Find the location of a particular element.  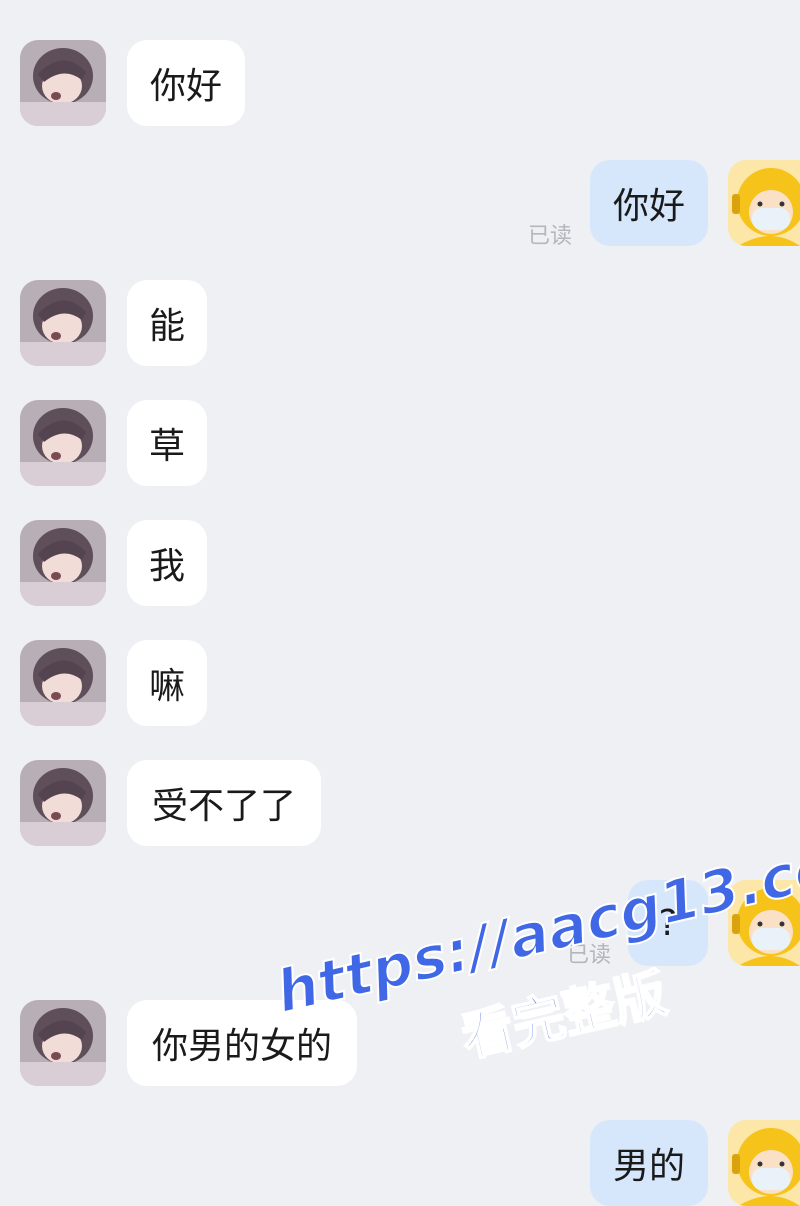

message-bubble-incoming: 受不了了 is located at coordinates (224, 803).